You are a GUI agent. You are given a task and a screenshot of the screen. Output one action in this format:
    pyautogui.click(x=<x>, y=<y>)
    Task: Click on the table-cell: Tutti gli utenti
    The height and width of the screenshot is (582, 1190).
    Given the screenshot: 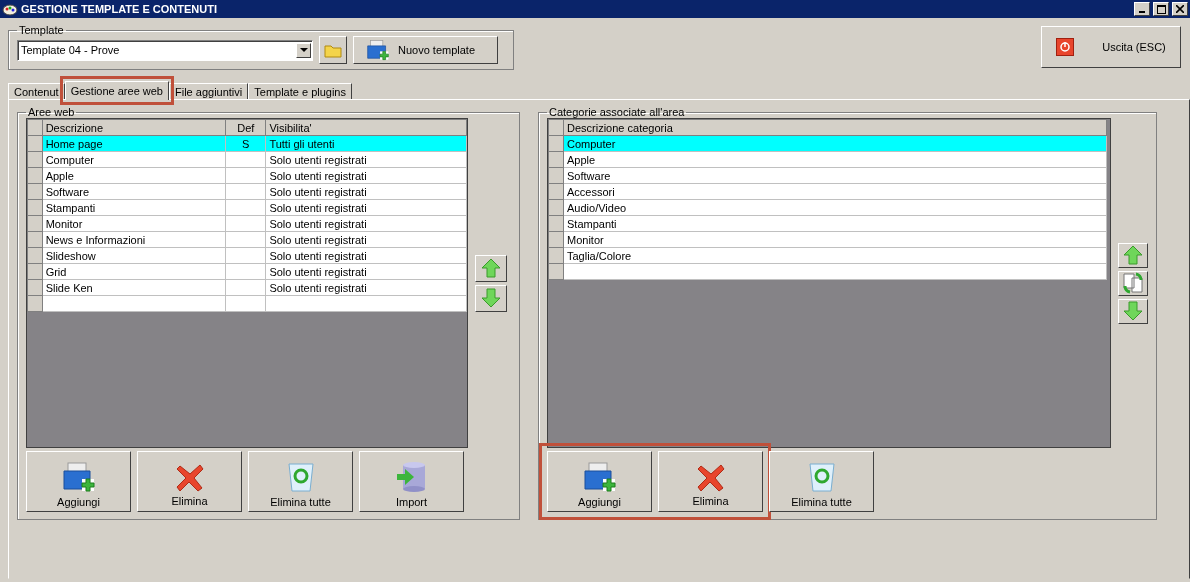 What is the action you would take?
    pyautogui.click(x=302, y=143)
    